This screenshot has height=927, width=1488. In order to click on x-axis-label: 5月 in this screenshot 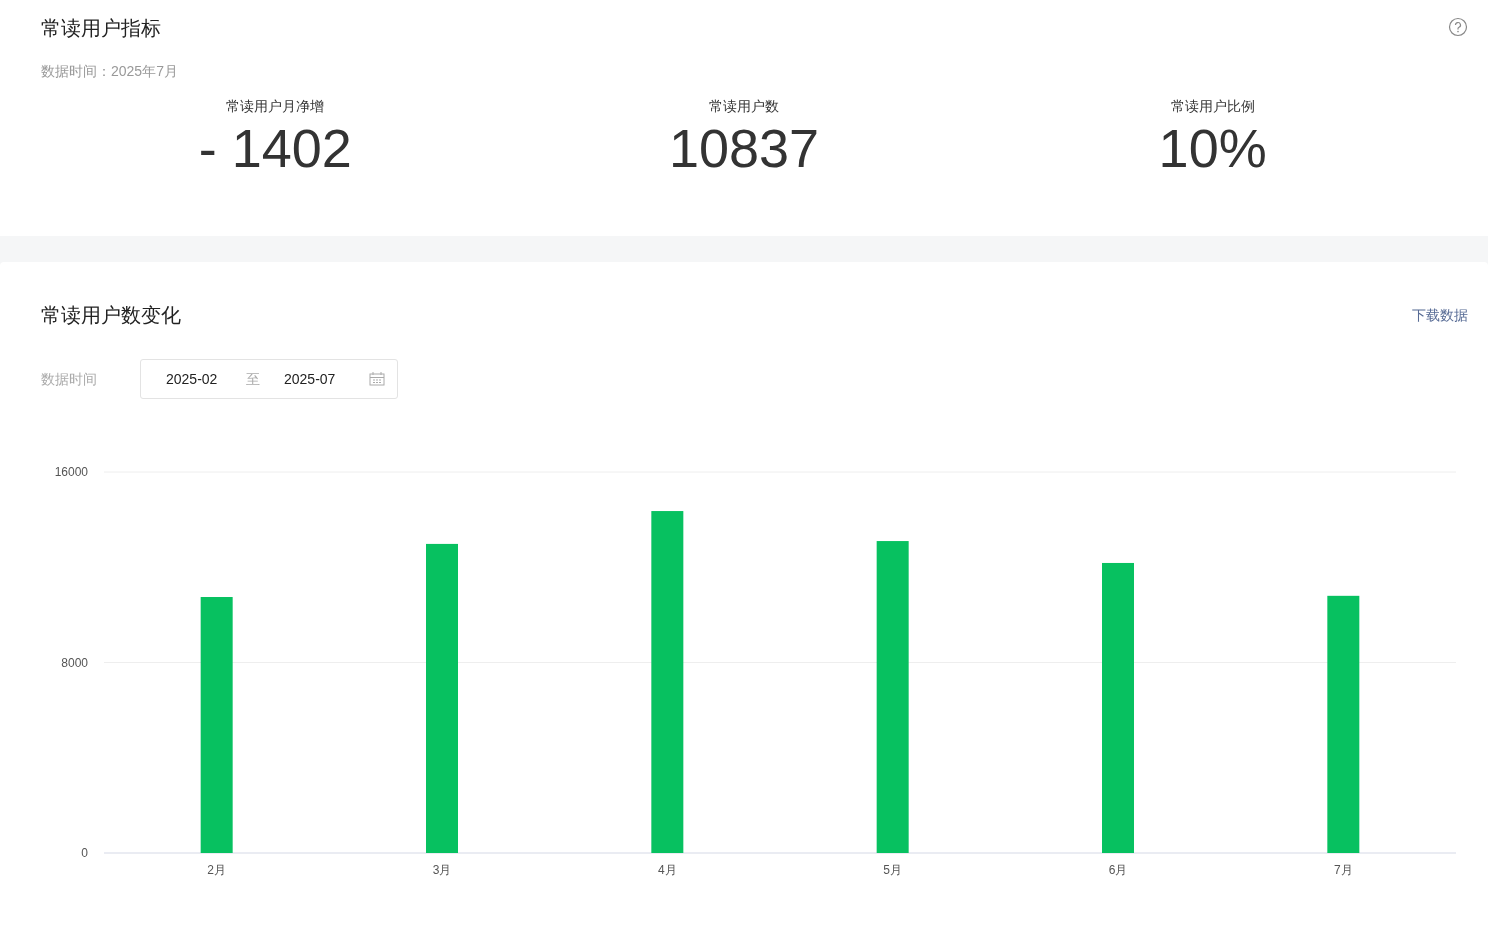, I will do `click(892, 870)`.